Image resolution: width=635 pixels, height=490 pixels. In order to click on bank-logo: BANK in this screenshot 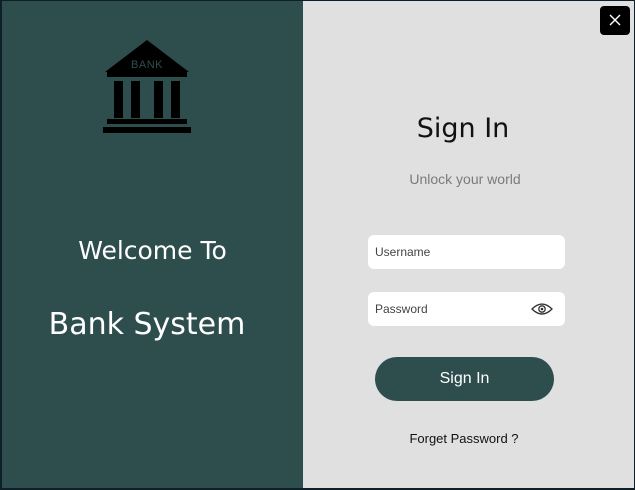, I will do `click(148, 87)`.